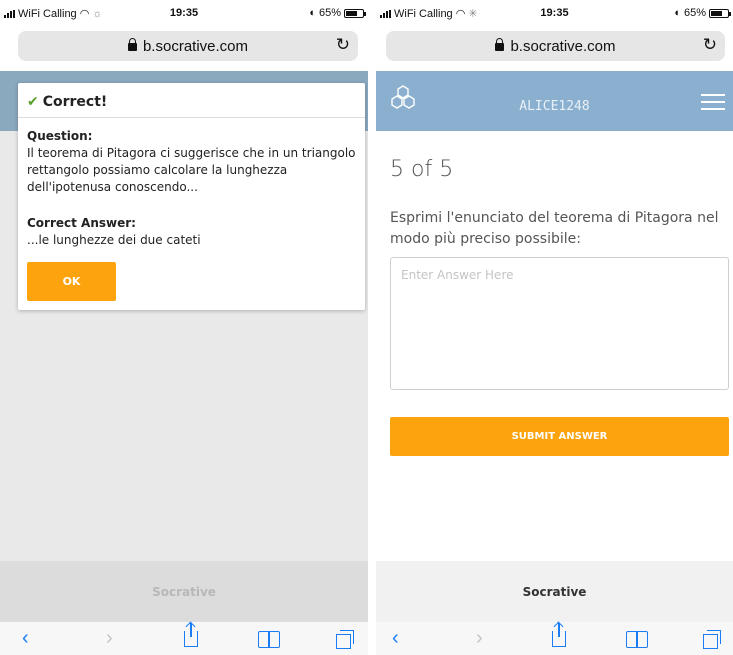 Image resolution: width=733 pixels, height=655 pixels. Describe the element at coordinates (713, 102) in the screenshot. I see `hamburger-menu-icon` at that location.